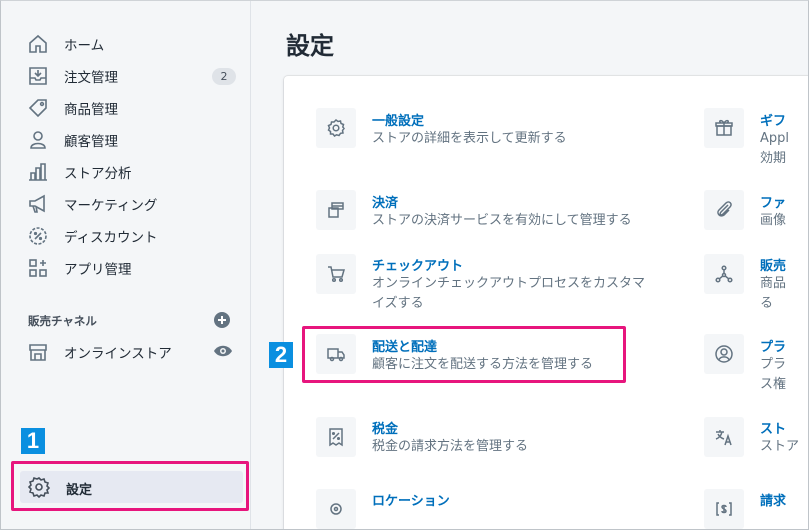 This screenshot has width=809, height=530. Describe the element at coordinates (118, 354) in the screenshot. I see `sidebar-item-label: オンラインストア` at that location.